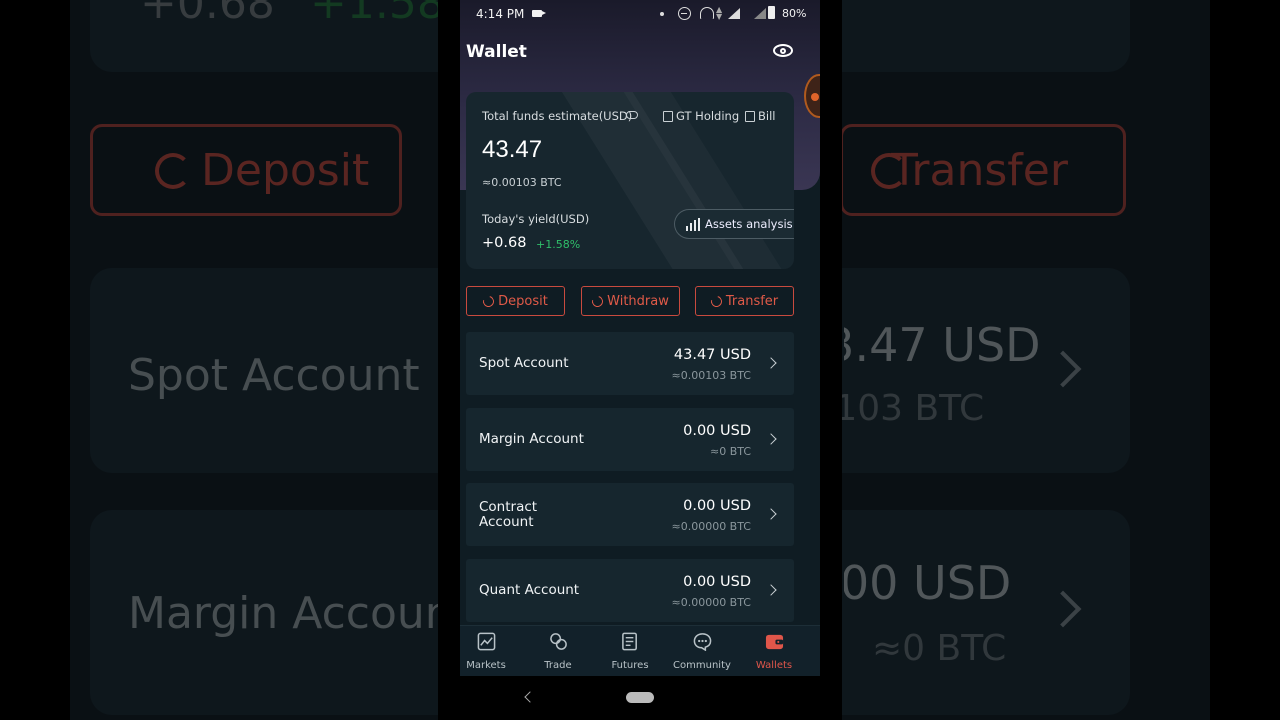 The height and width of the screenshot is (720, 1280). I want to click on tab-markets: Markets, so click(491, 651).